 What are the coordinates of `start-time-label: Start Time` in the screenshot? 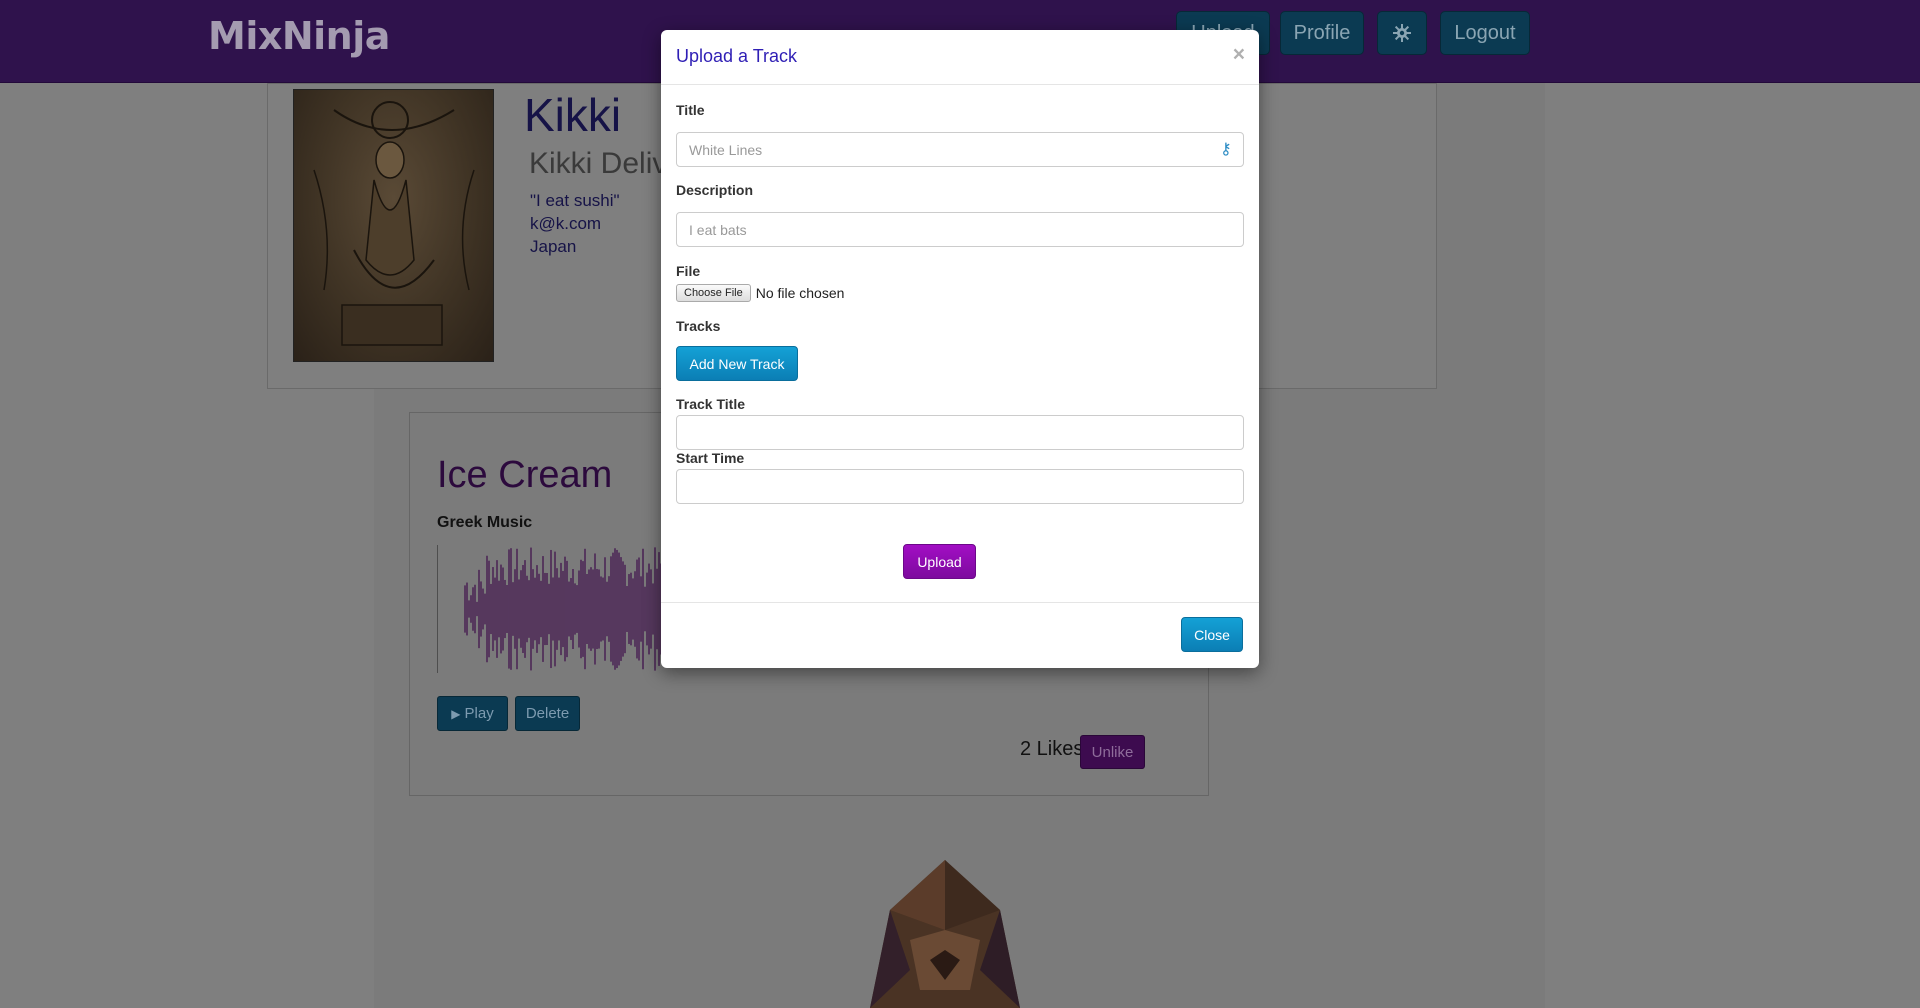 It's located at (710, 458).